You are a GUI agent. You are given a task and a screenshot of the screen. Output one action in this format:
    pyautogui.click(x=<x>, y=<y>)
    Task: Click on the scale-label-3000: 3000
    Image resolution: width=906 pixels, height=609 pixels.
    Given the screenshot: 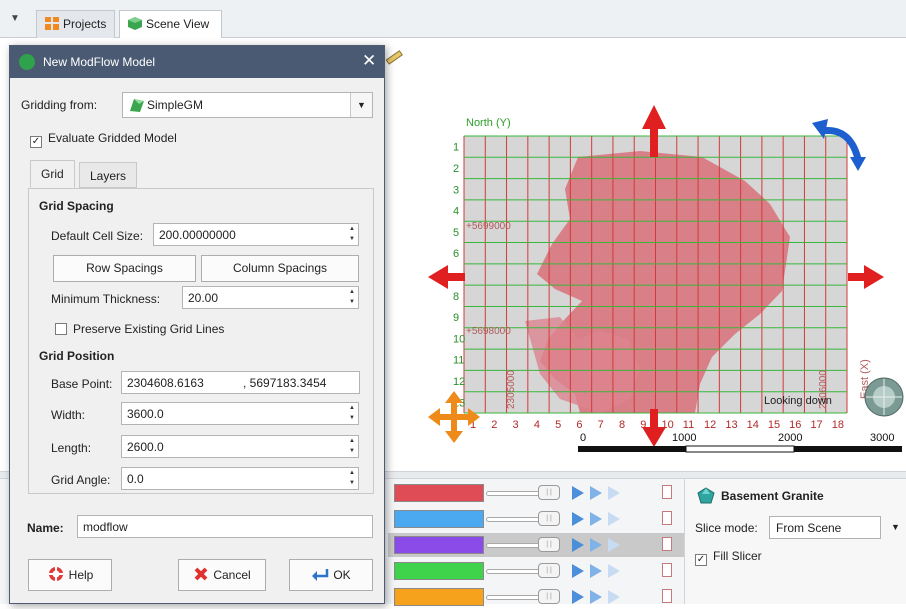 What is the action you would take?
    pyautogui.click(x=882, y=438)
    